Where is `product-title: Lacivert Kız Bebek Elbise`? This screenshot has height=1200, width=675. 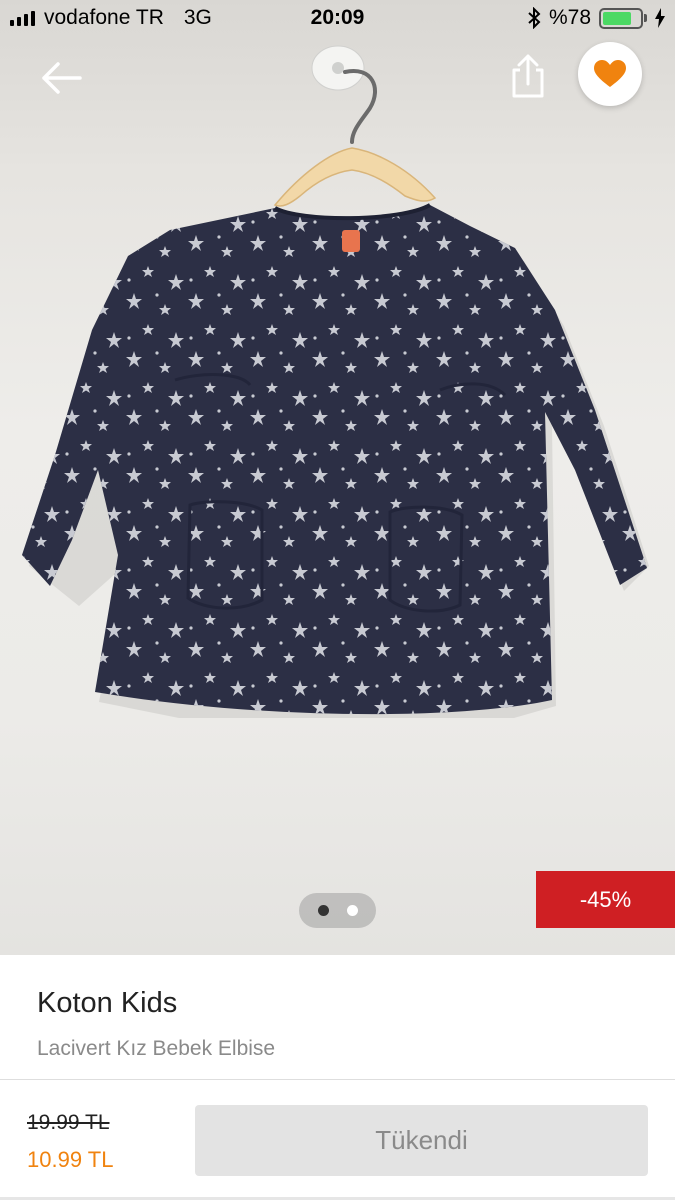
product-title: Lacivert Kız Bebek Elbise is located at coordinates (156, 1048).